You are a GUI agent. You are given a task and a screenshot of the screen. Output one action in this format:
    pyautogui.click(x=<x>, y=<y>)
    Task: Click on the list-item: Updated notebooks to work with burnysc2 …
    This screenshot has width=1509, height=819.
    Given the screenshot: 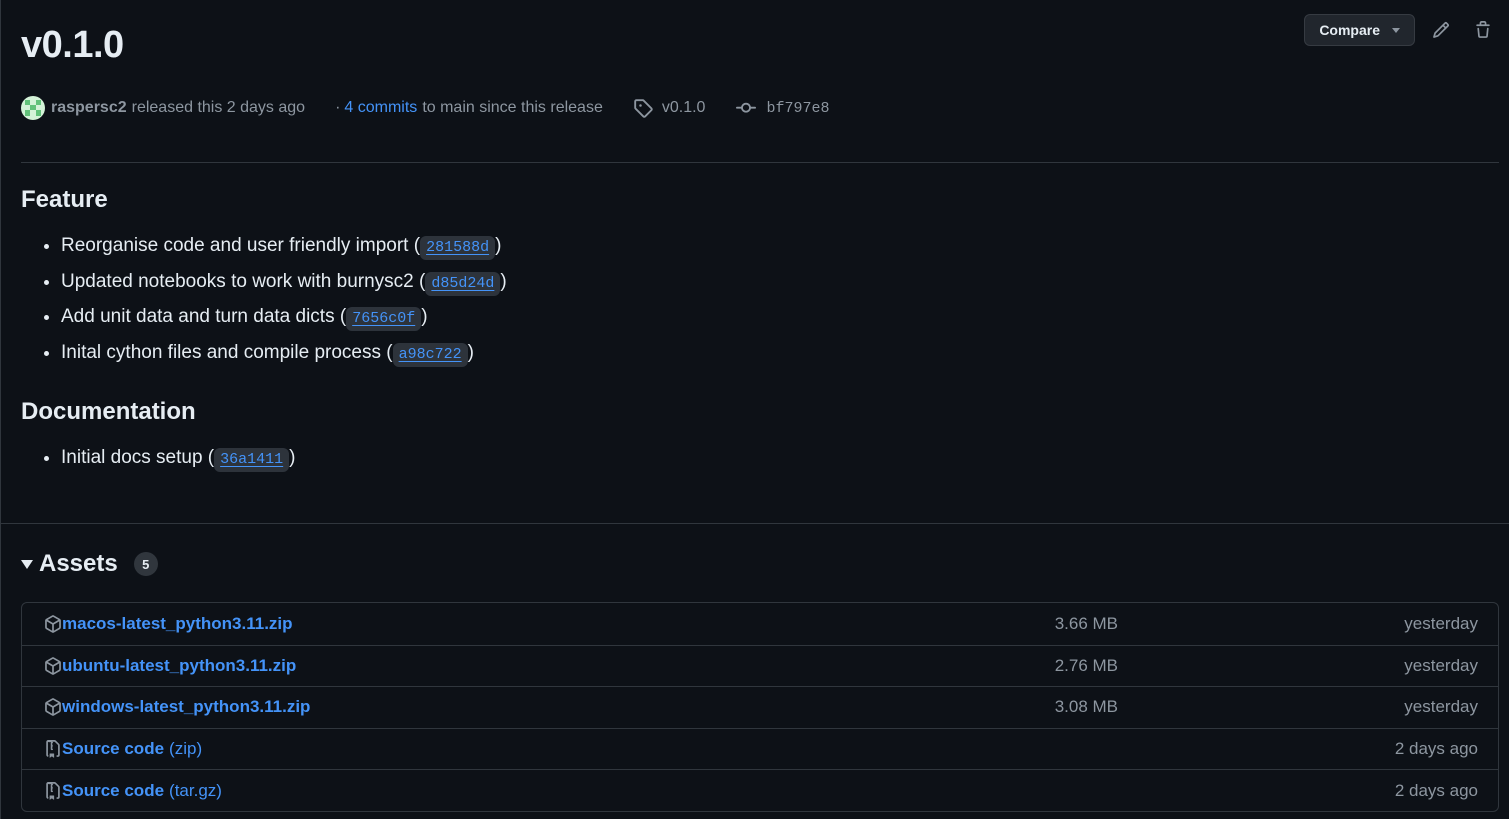 What is the action you would take?
    pyautogui.click(x=591, y=282)
    